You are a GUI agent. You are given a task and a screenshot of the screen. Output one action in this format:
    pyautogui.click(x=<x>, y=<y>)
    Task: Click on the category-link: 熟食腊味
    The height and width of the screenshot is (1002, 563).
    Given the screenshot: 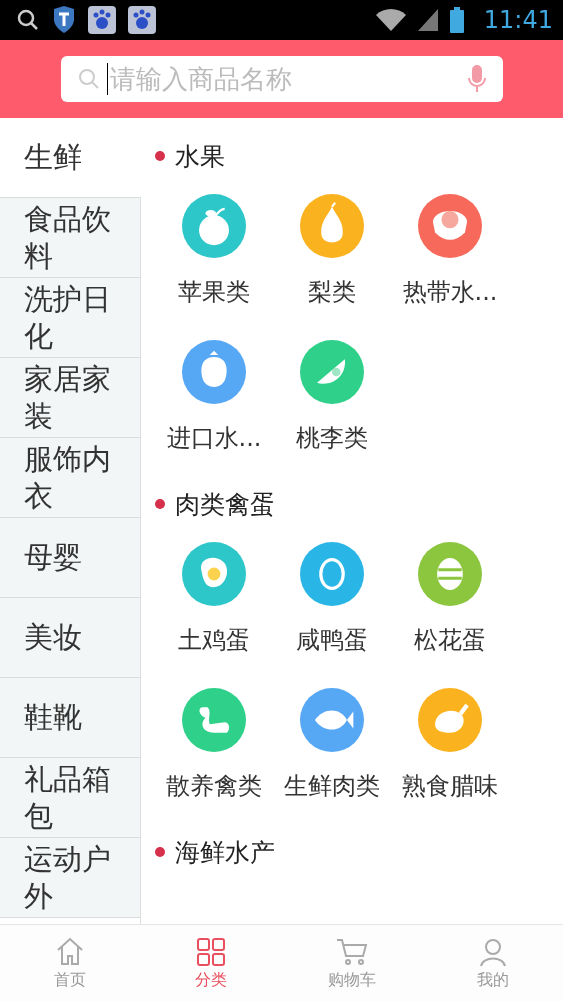 What is the action you would take?
    pyautogui.click(x=450, y=786)
    